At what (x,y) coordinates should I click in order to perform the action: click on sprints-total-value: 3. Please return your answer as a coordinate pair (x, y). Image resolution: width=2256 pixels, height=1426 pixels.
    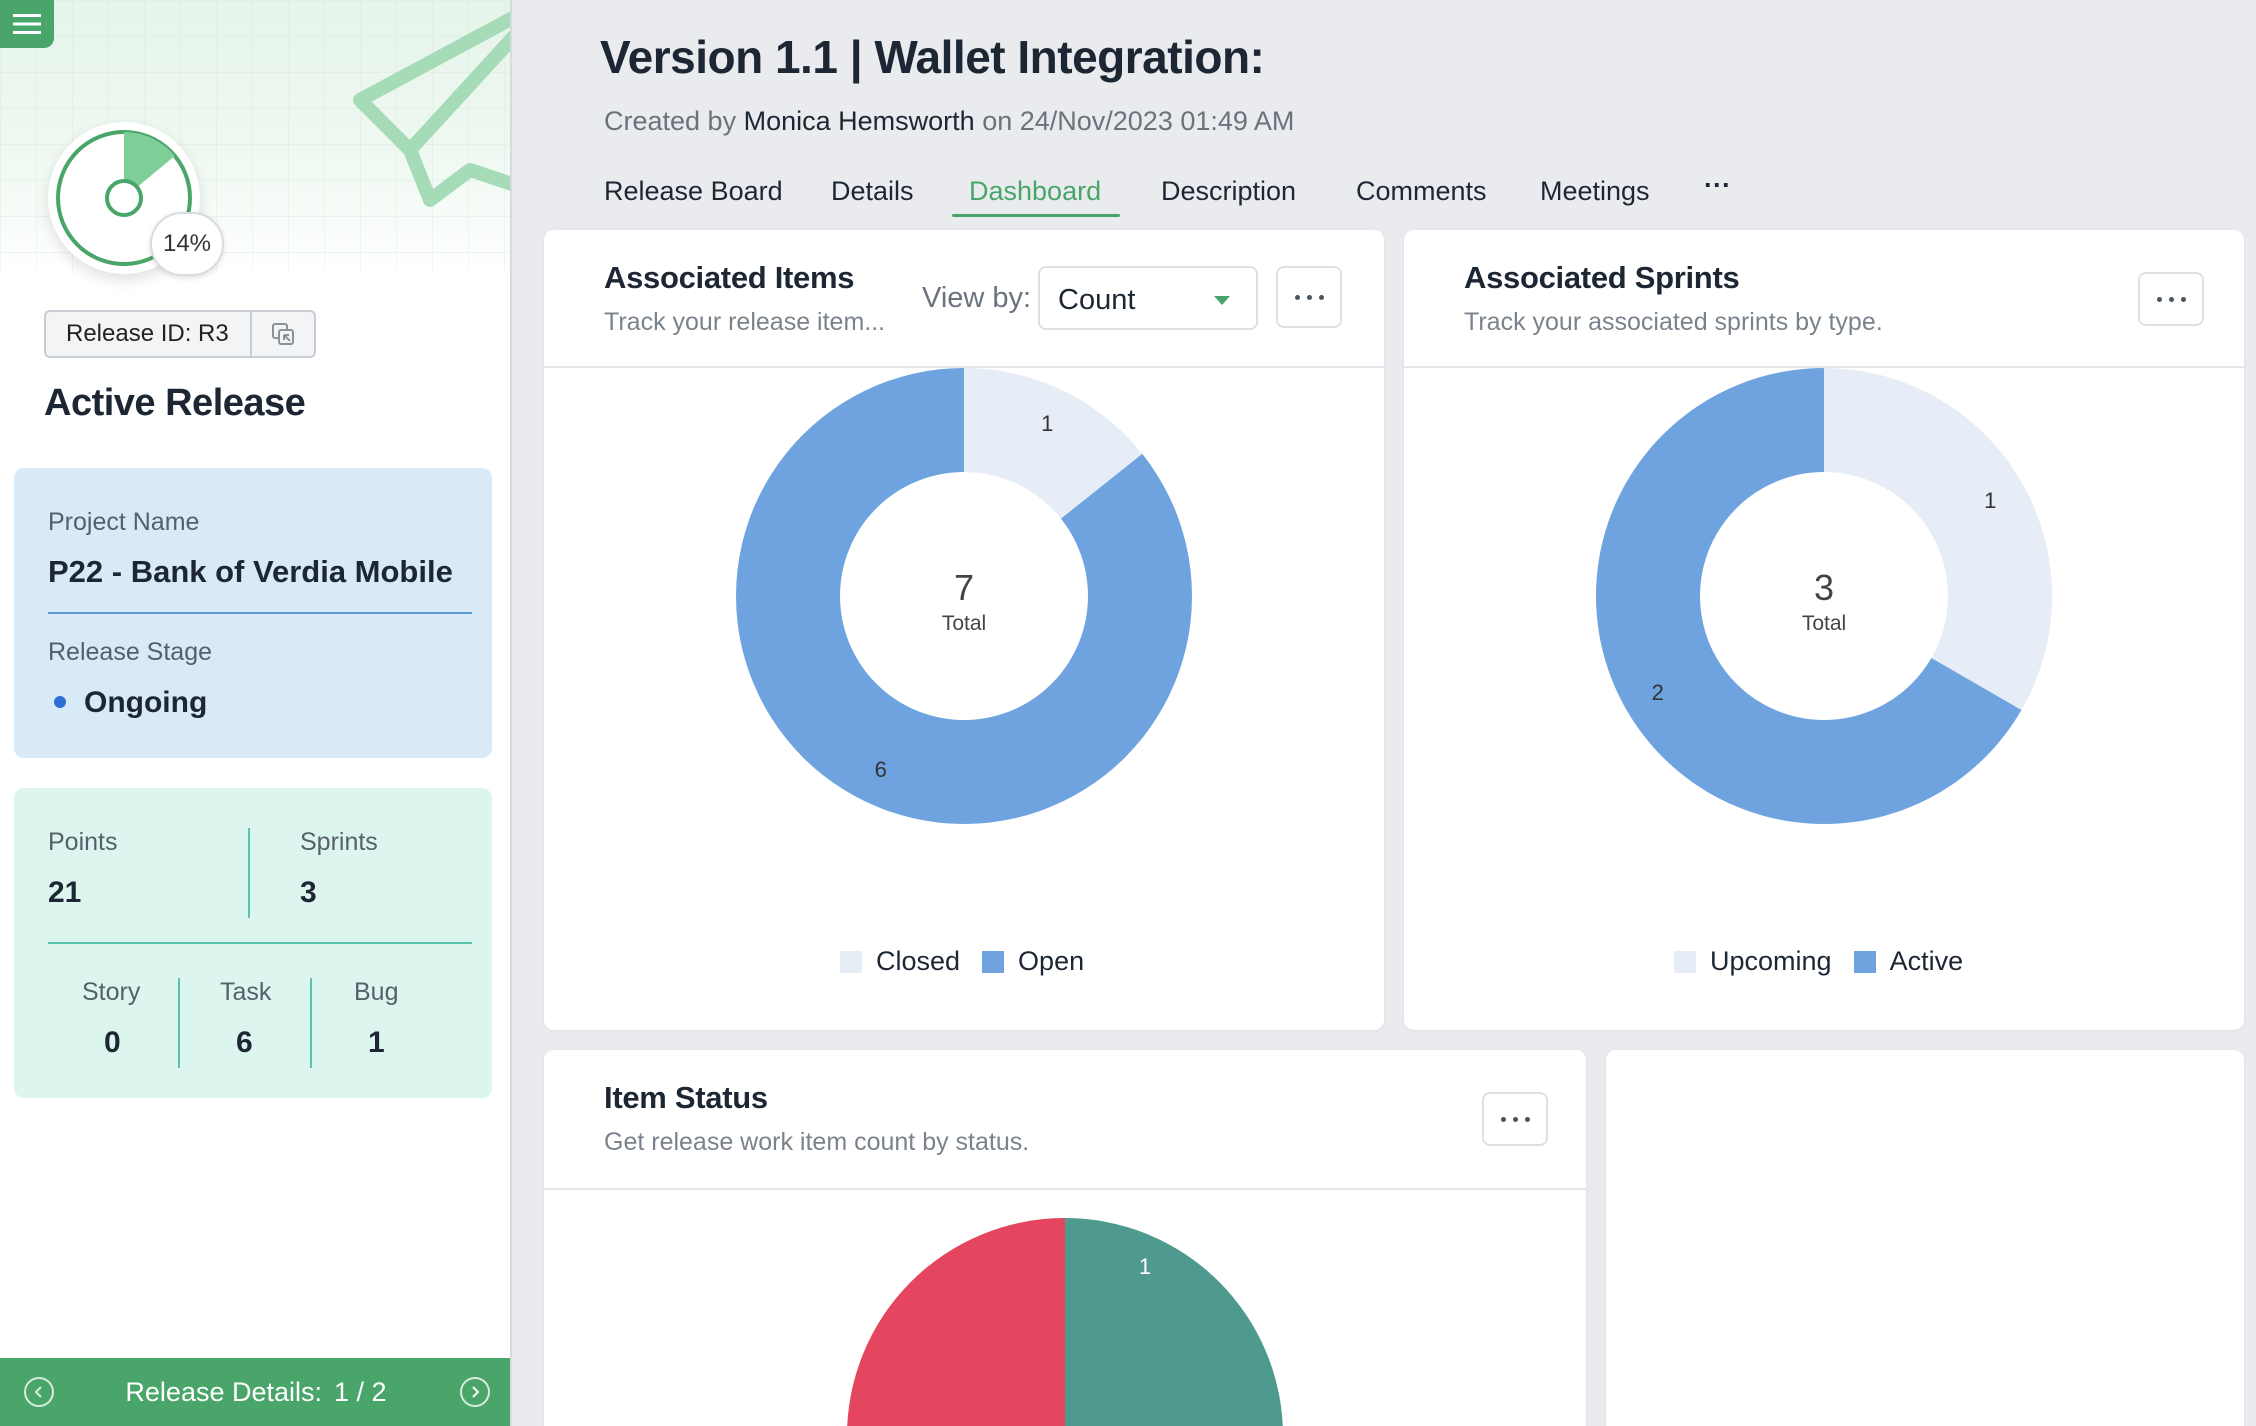
    Looking at the image, I should click on (1824, 587).